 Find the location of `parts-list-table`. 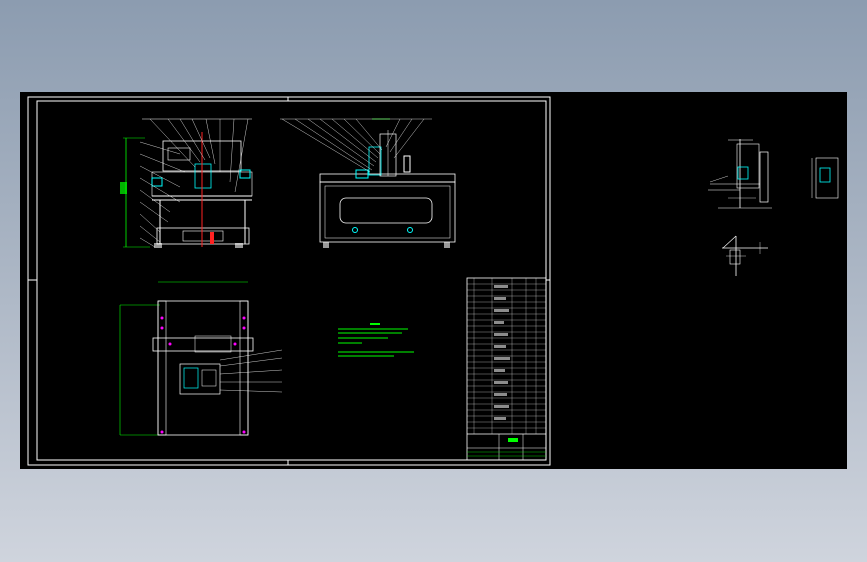

parts-list-table is located at coordinates (506, 369).